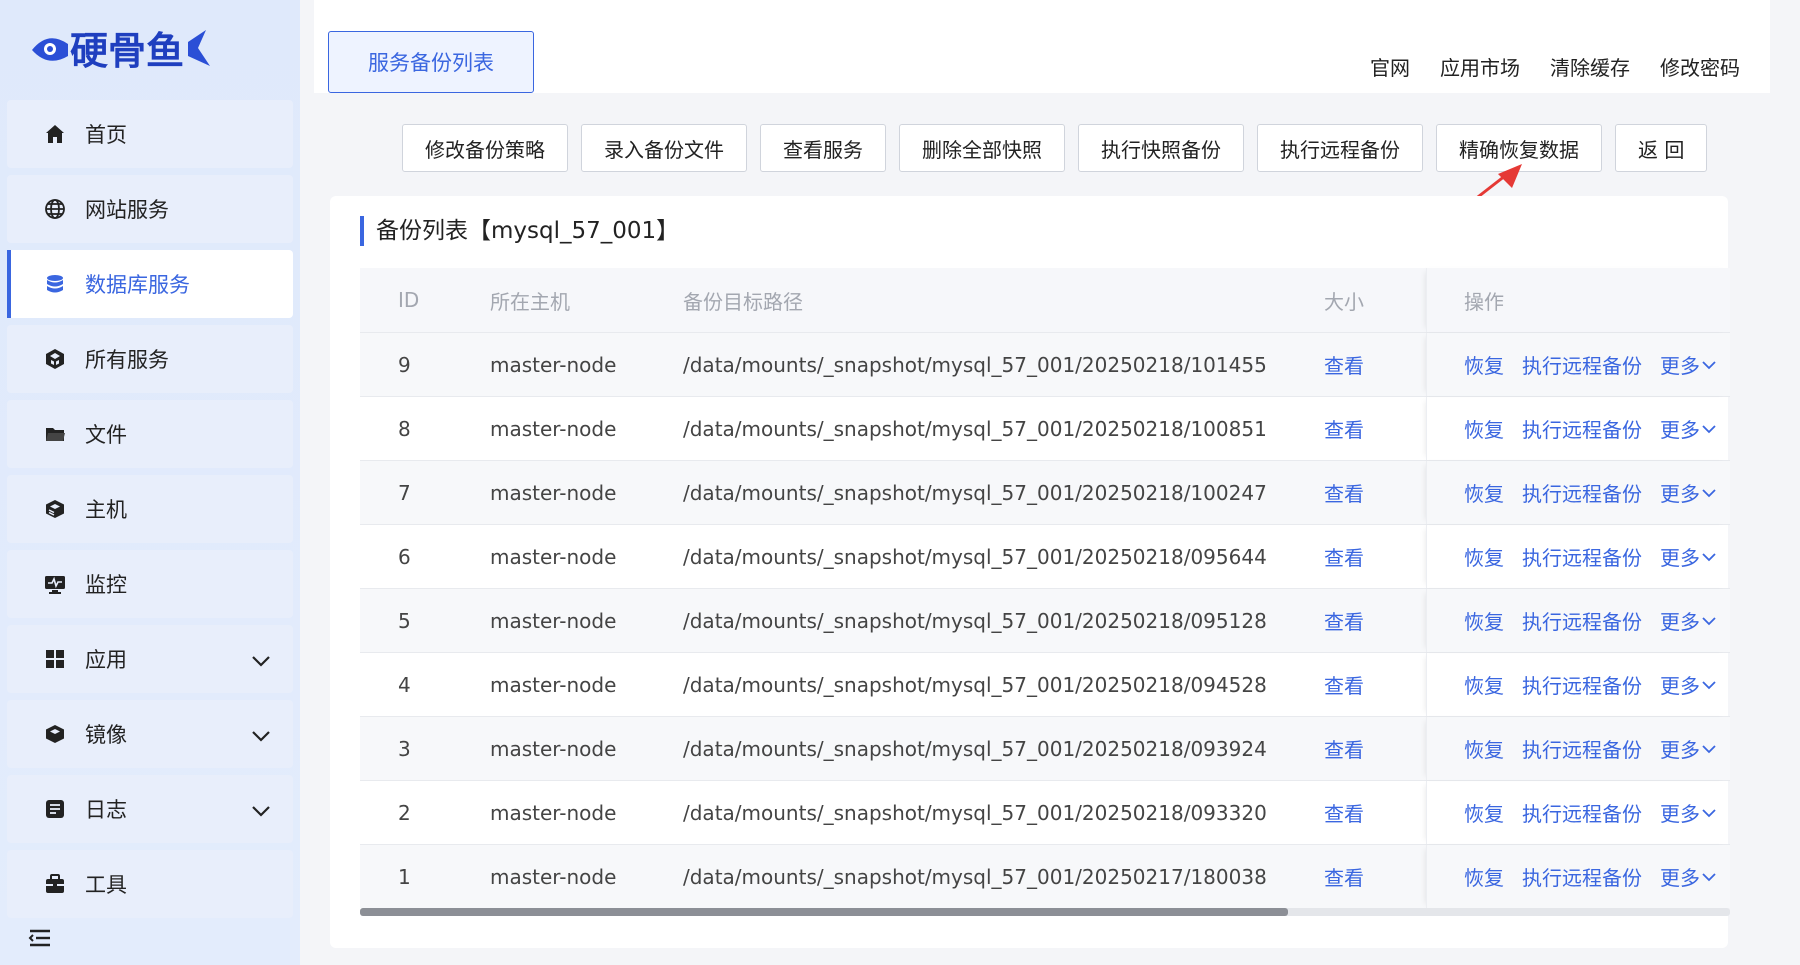  What do you see at coordinates (55, 284) in the screenshot?
I see `database-icon` at bounding box center [55, 284].